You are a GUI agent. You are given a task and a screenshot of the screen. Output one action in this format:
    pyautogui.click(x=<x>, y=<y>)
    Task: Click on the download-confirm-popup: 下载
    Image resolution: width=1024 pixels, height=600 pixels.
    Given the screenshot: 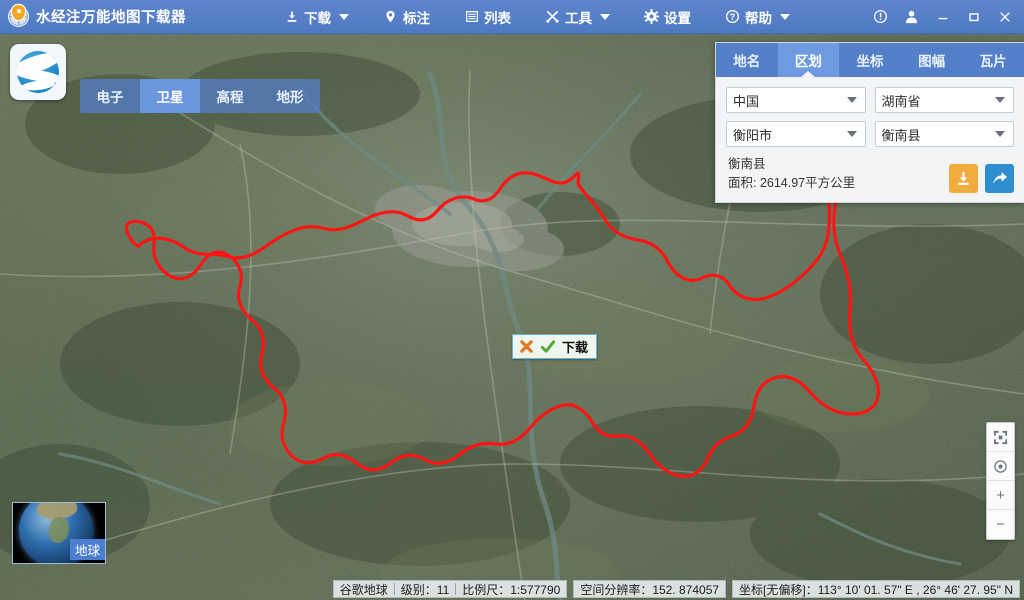 What is the action you would take?
    pyautogui.click(x=555, y=346)
    